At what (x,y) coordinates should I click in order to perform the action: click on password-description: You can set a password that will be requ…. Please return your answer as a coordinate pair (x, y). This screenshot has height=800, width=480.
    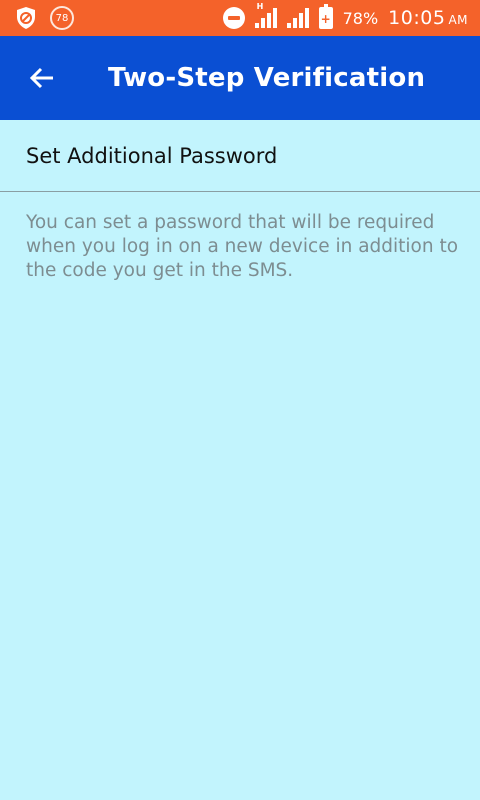
    Looking at the image, I should click on (242, 246).